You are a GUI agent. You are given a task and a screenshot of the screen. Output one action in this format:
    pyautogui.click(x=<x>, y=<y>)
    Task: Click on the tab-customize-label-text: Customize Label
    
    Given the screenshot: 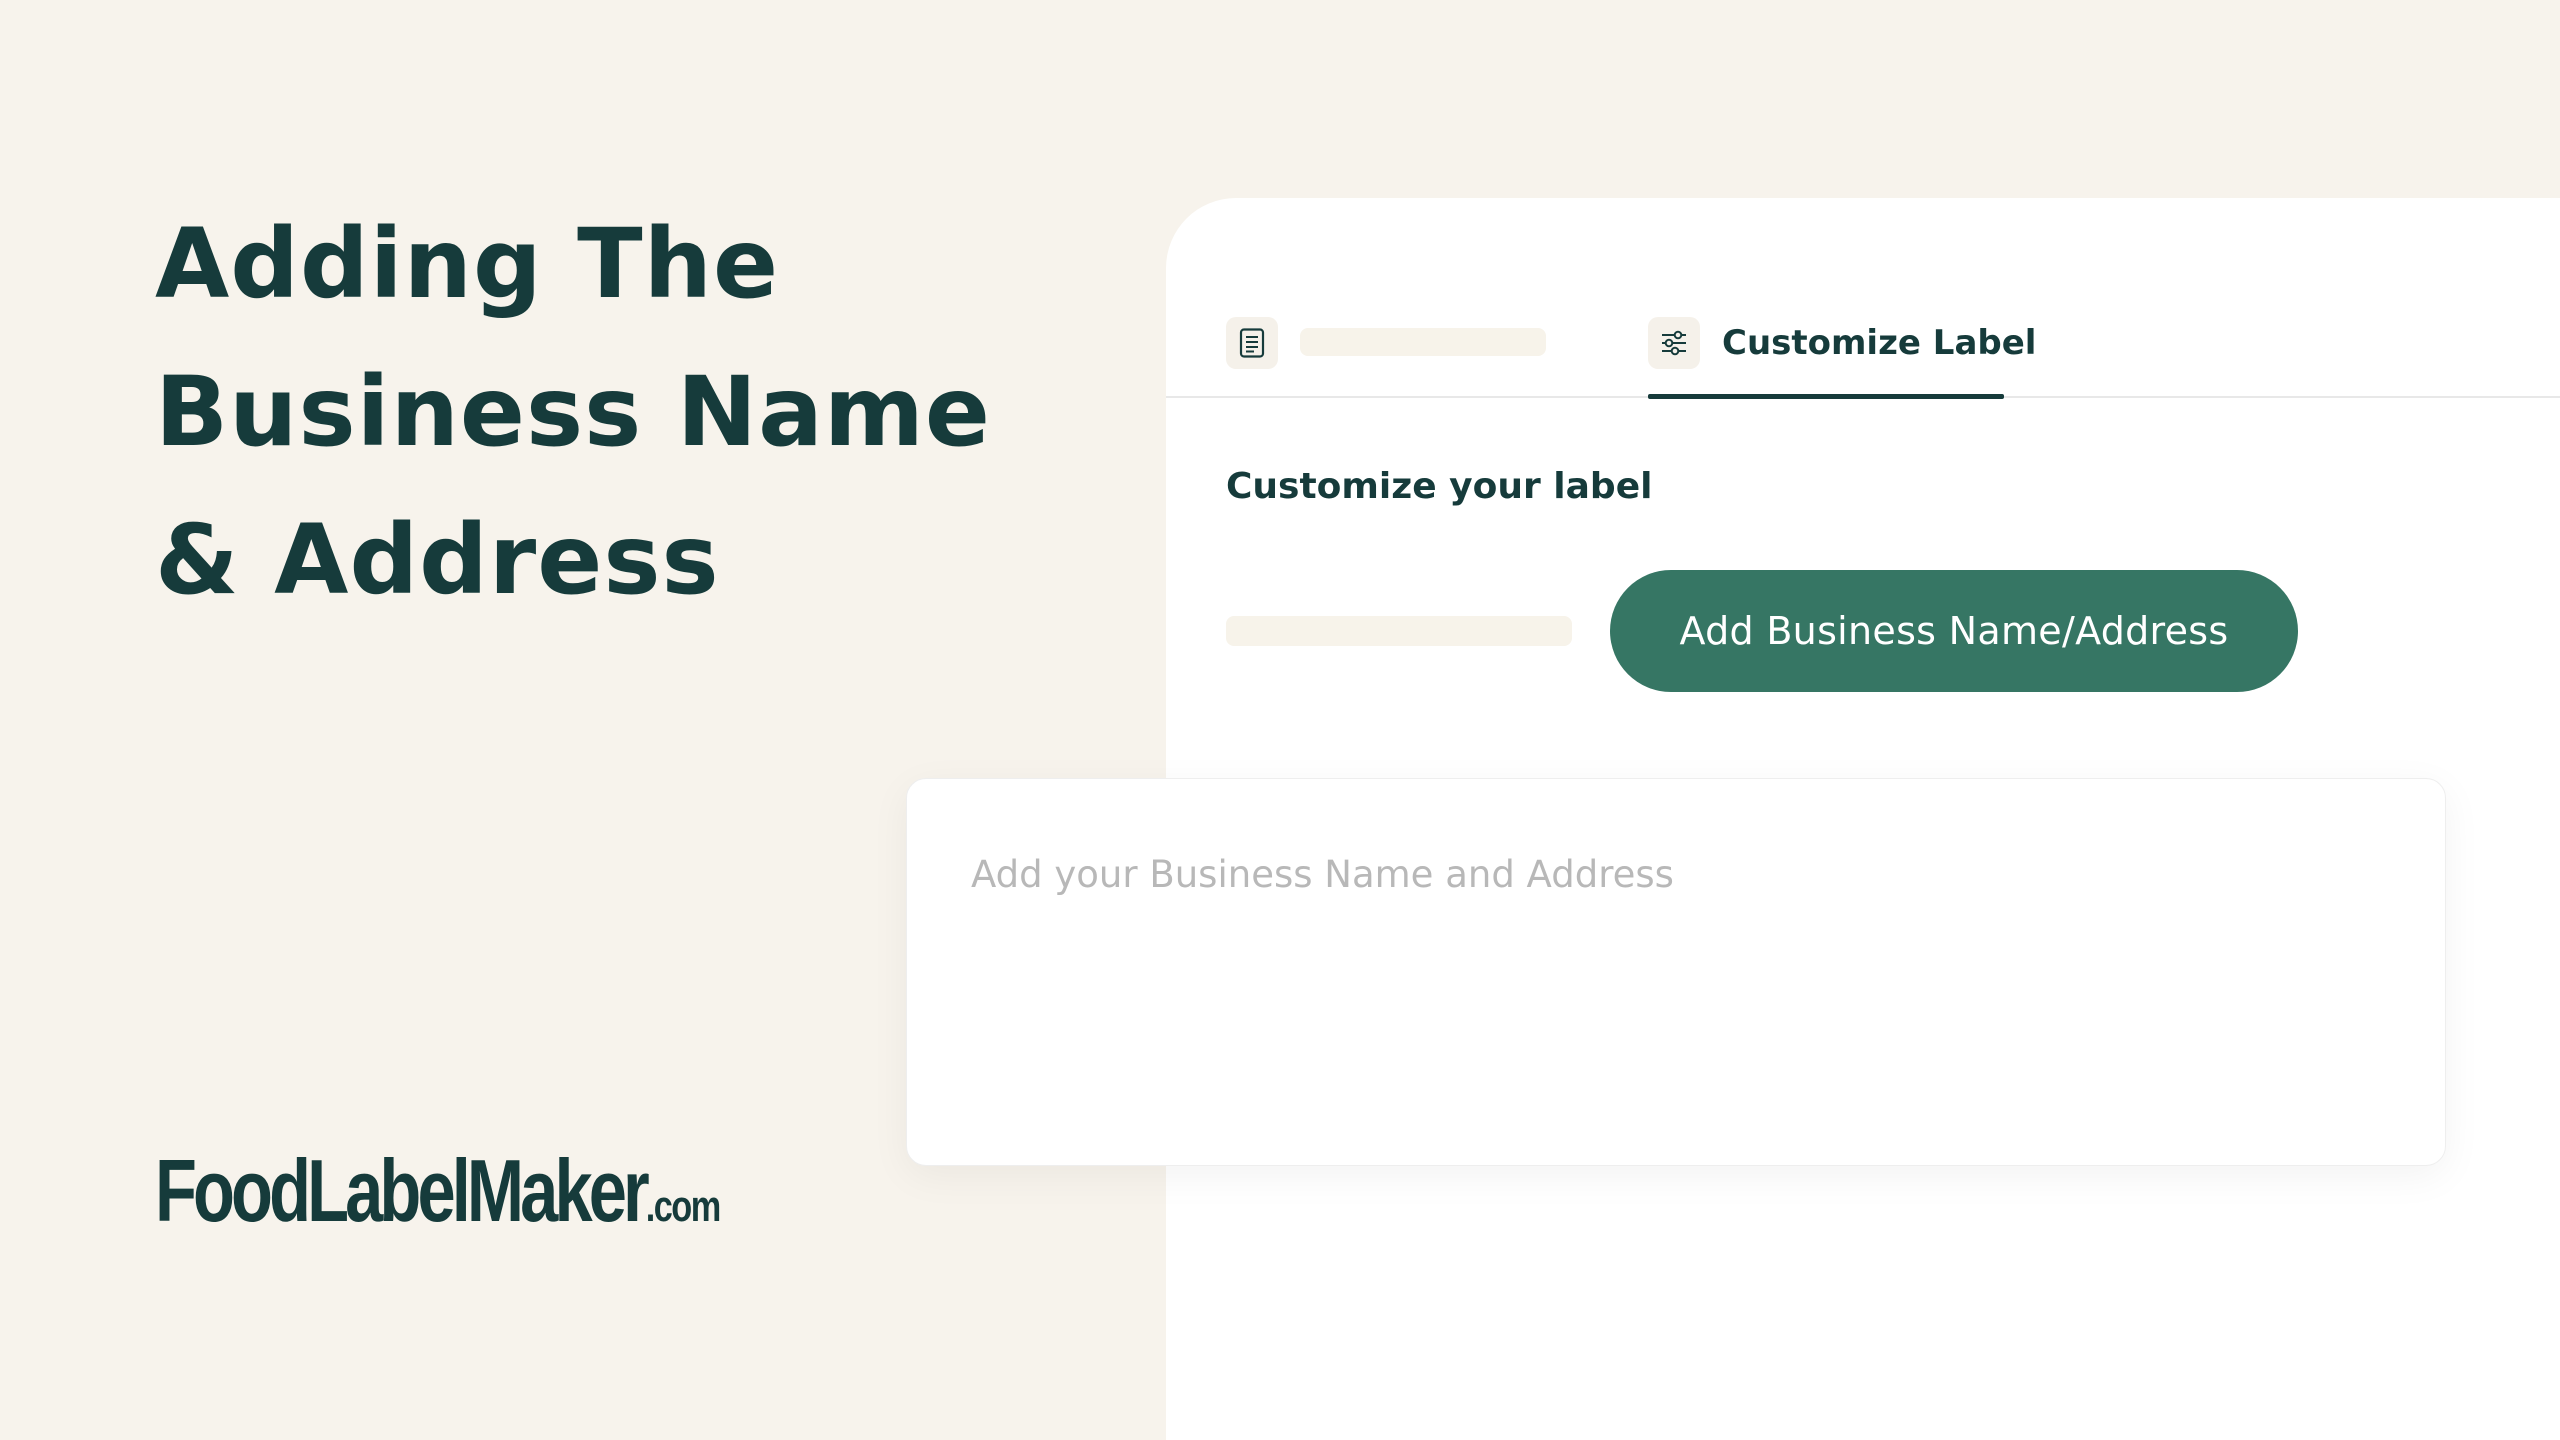 What is the action you would take?
    pyautogui.click(x=1879, y=343)
    